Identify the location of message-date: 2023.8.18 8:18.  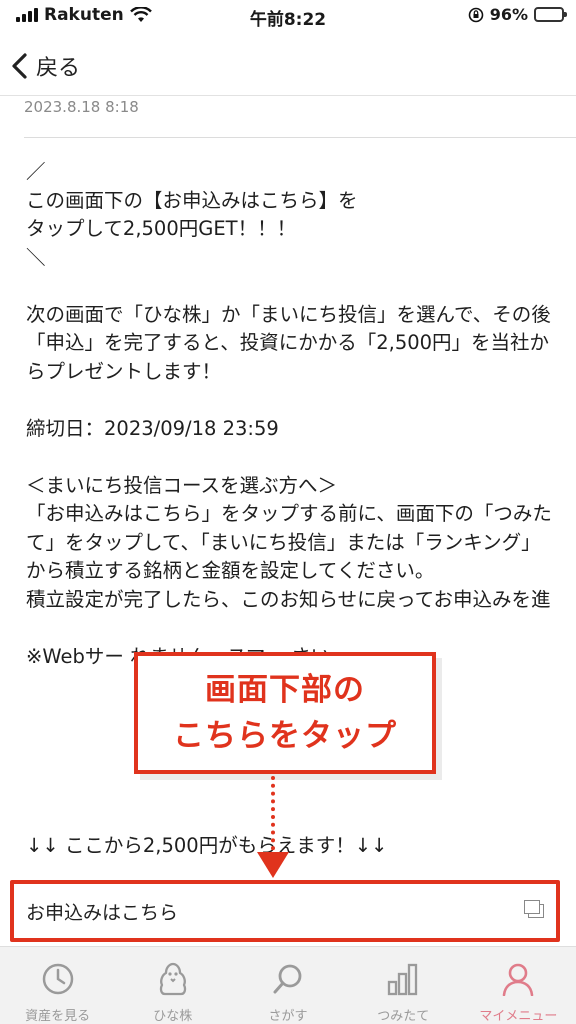
(81, 107).